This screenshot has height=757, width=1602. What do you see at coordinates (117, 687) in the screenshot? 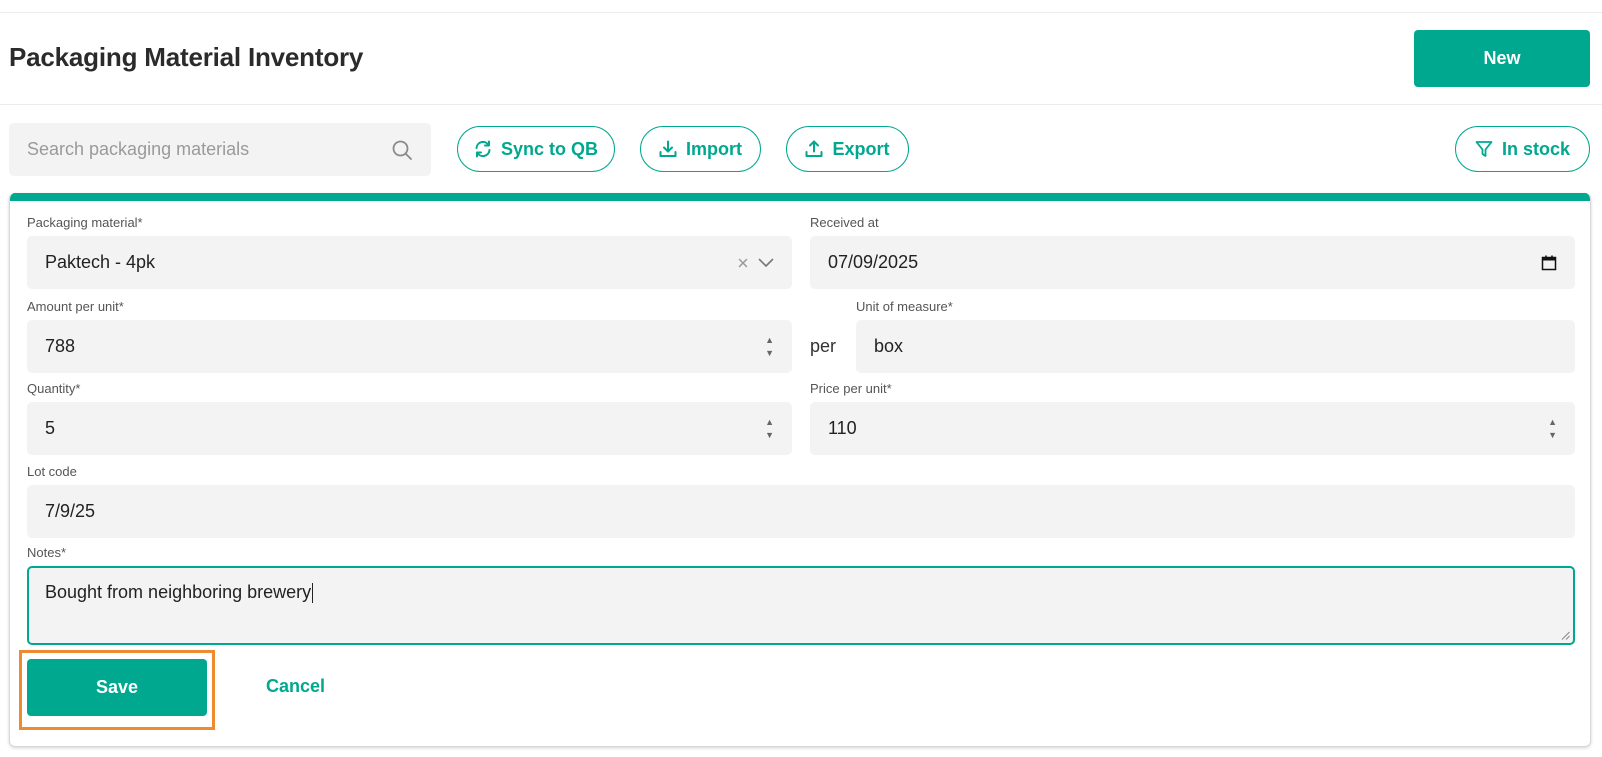
I see `save-button: Save` at bounding box center [117, 687].